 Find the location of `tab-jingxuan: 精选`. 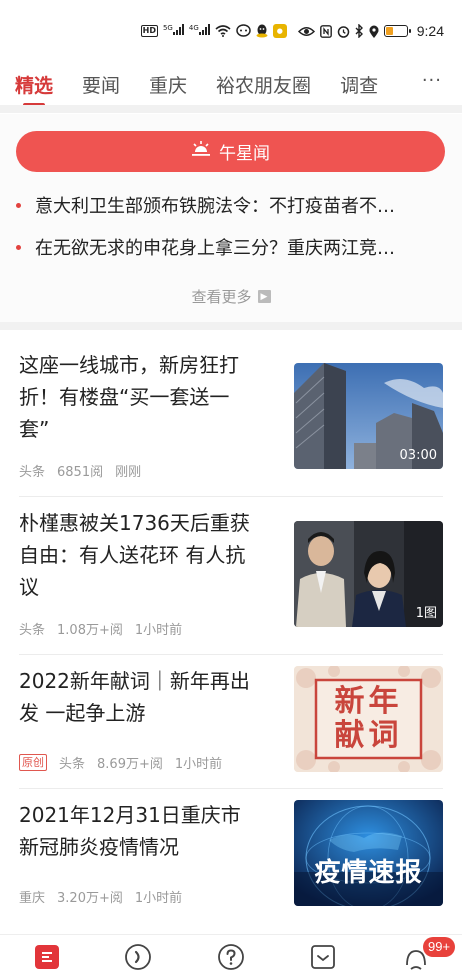

tab-jingxuan: 精选 is located at coordinates (34, 89).